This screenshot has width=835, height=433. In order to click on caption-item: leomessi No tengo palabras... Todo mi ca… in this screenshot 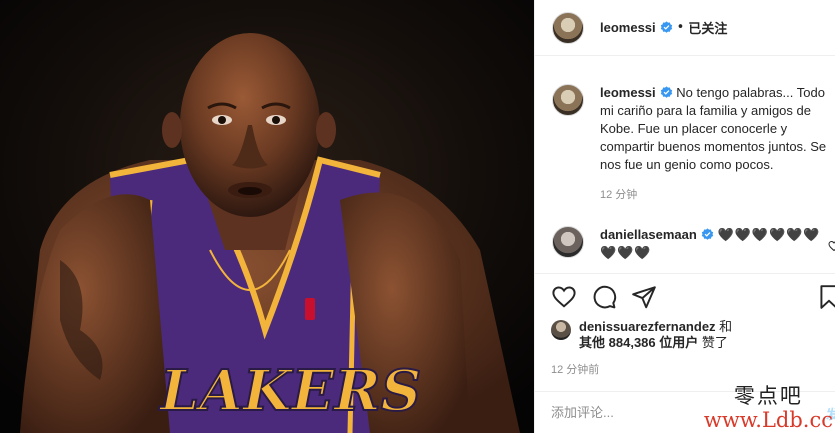, I will do `click(693, 143)`.